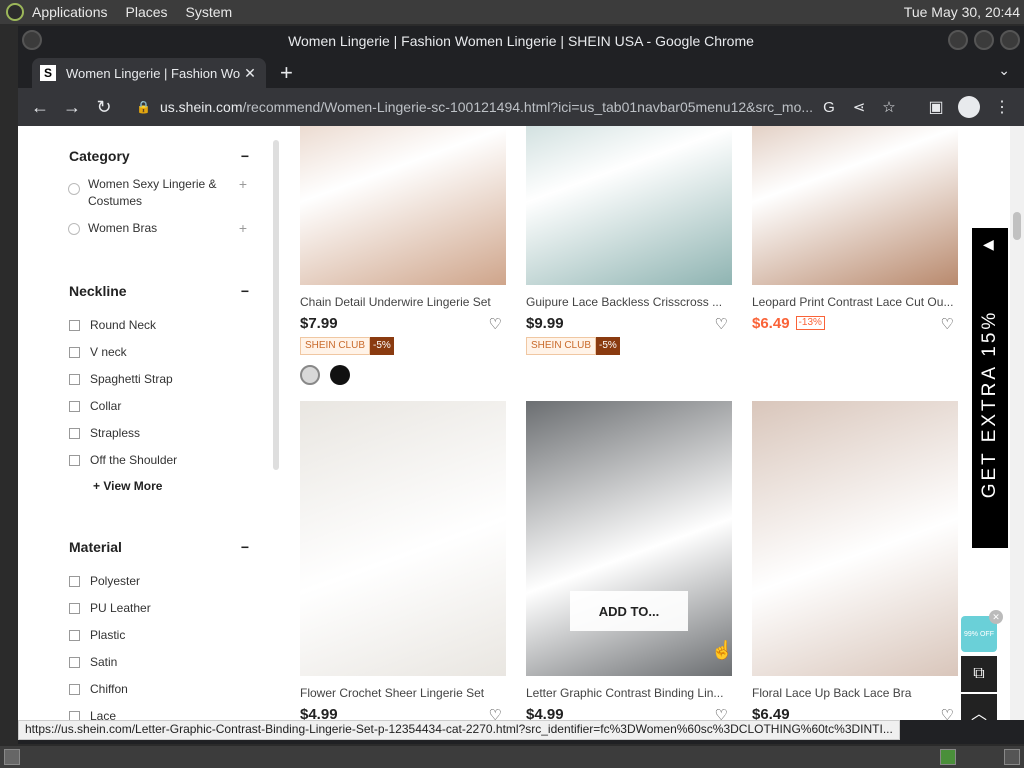 Image resolution: width=1024 pixels, height=768 pixels. Describe the element at coordinates (859, 107) in the screenshot. I see `share-icon: ⋖` at that location.